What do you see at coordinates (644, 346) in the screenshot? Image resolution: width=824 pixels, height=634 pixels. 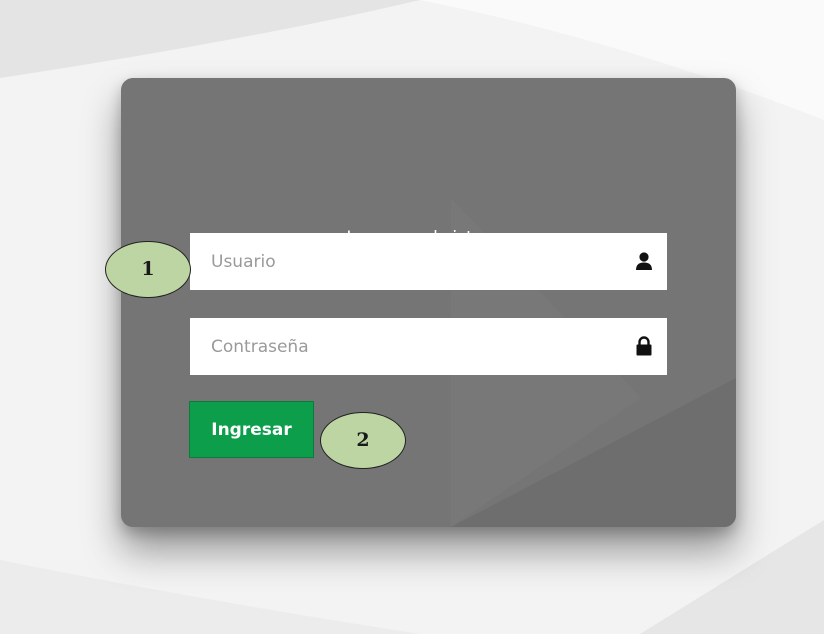 I see `lock-icon` at bounding box center [644, 346].